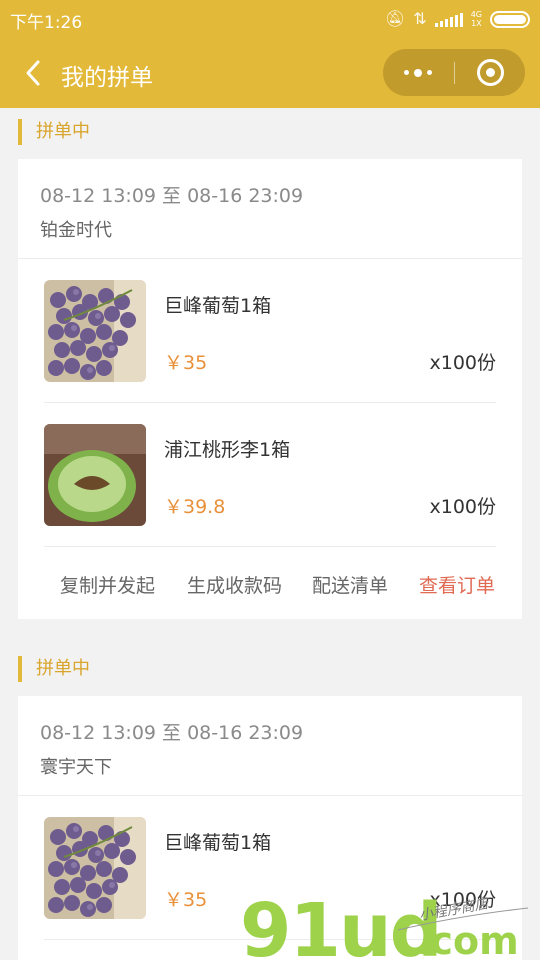 The image size is (540, 960). Describe the element at coordinates (476, 23) in the screenshot. I see `network-sub-label: 1X` at that location.